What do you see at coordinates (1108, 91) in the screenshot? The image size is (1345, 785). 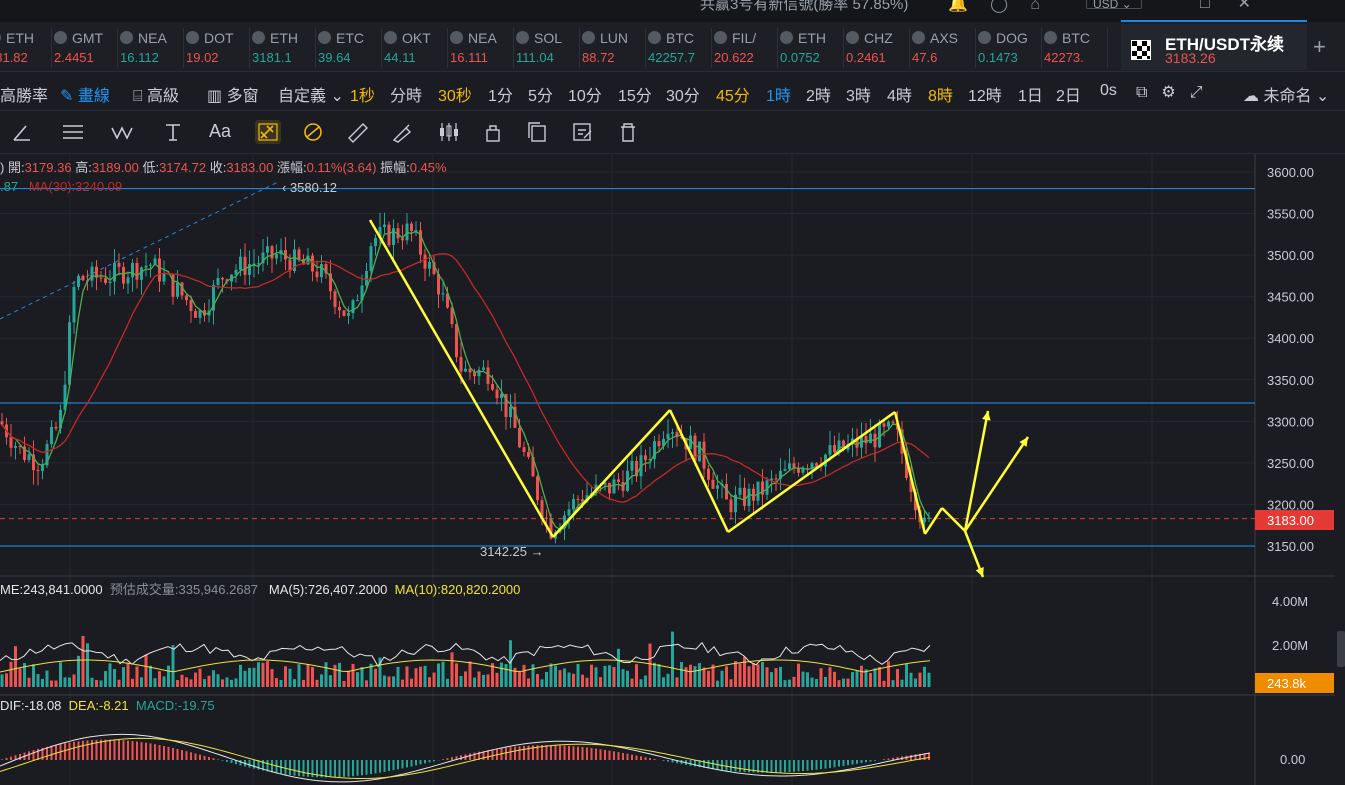 I see `interval-22: 0s` at bounding box center [1108, 91].